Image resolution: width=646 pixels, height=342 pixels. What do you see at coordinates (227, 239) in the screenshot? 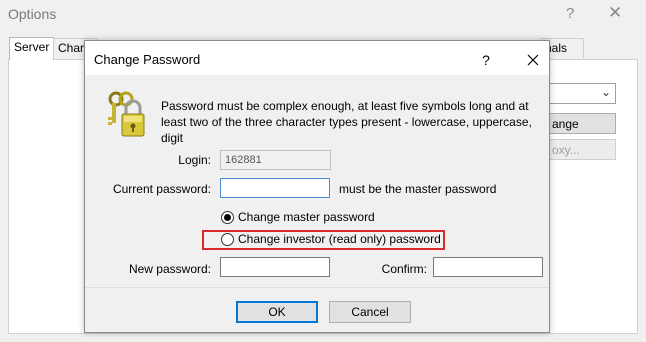
I see `radio-button-unchecked` at bounding box center [227, 239].